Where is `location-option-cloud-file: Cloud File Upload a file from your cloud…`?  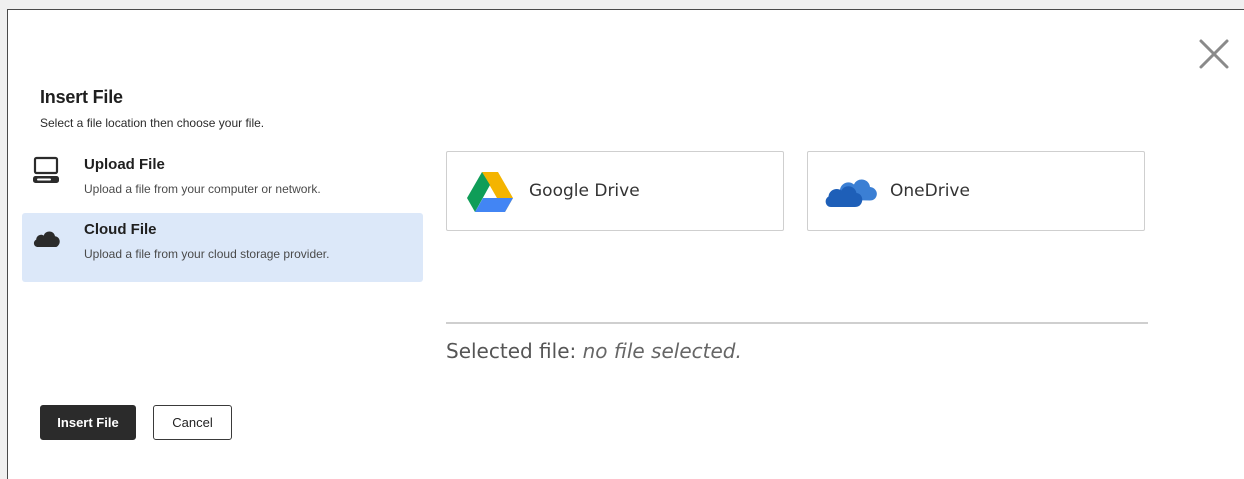 location-option-cloud-file: Cloud File Upload a file from your cloud… is located at coordinates (222, 247).